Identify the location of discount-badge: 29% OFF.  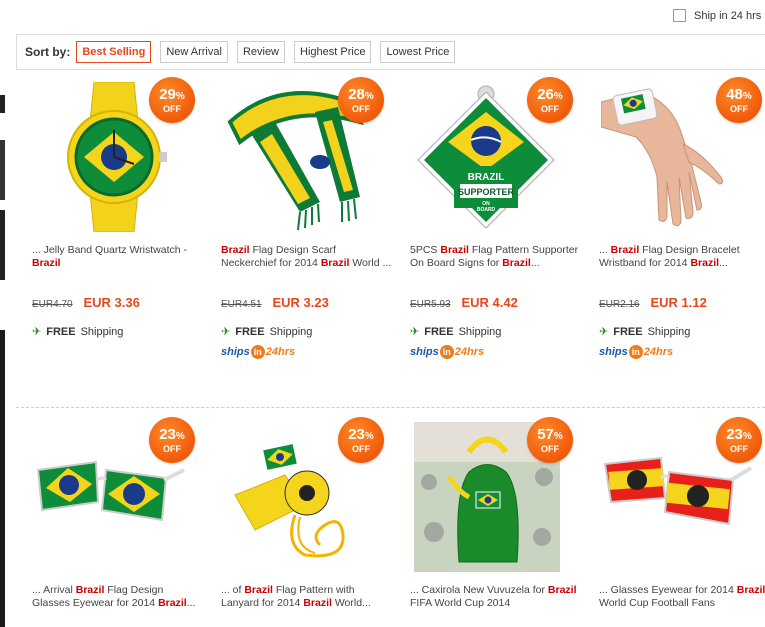
(172, 100).